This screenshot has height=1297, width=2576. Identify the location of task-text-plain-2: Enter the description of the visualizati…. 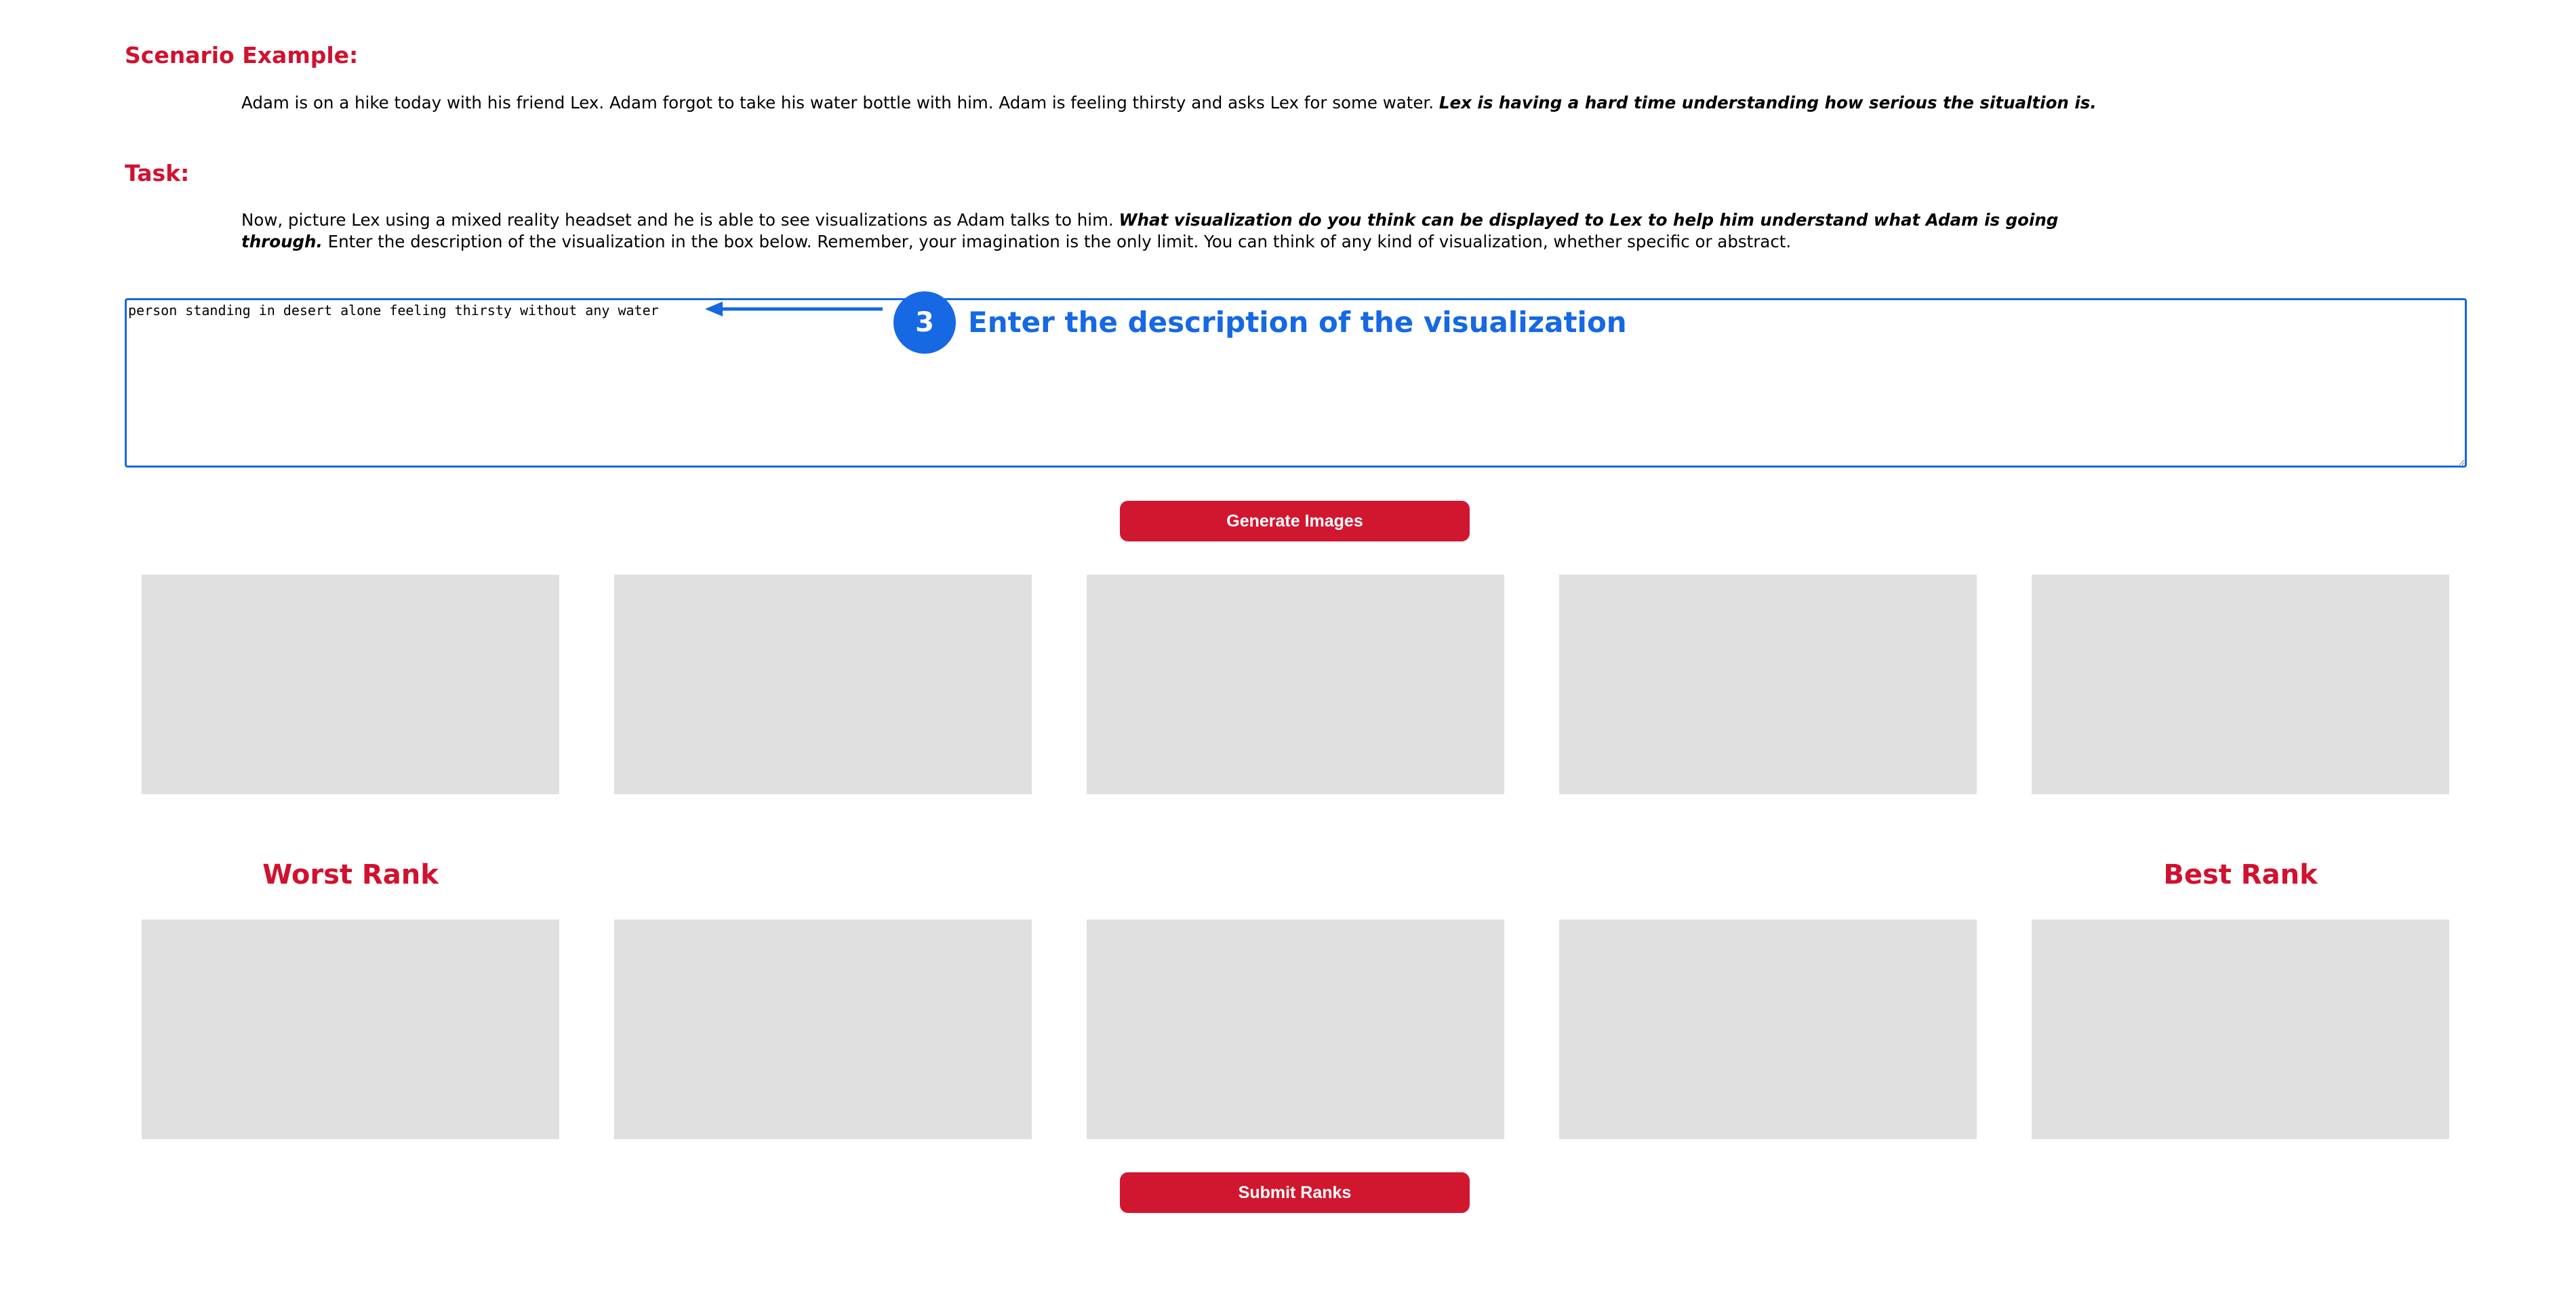
(1059, 241).